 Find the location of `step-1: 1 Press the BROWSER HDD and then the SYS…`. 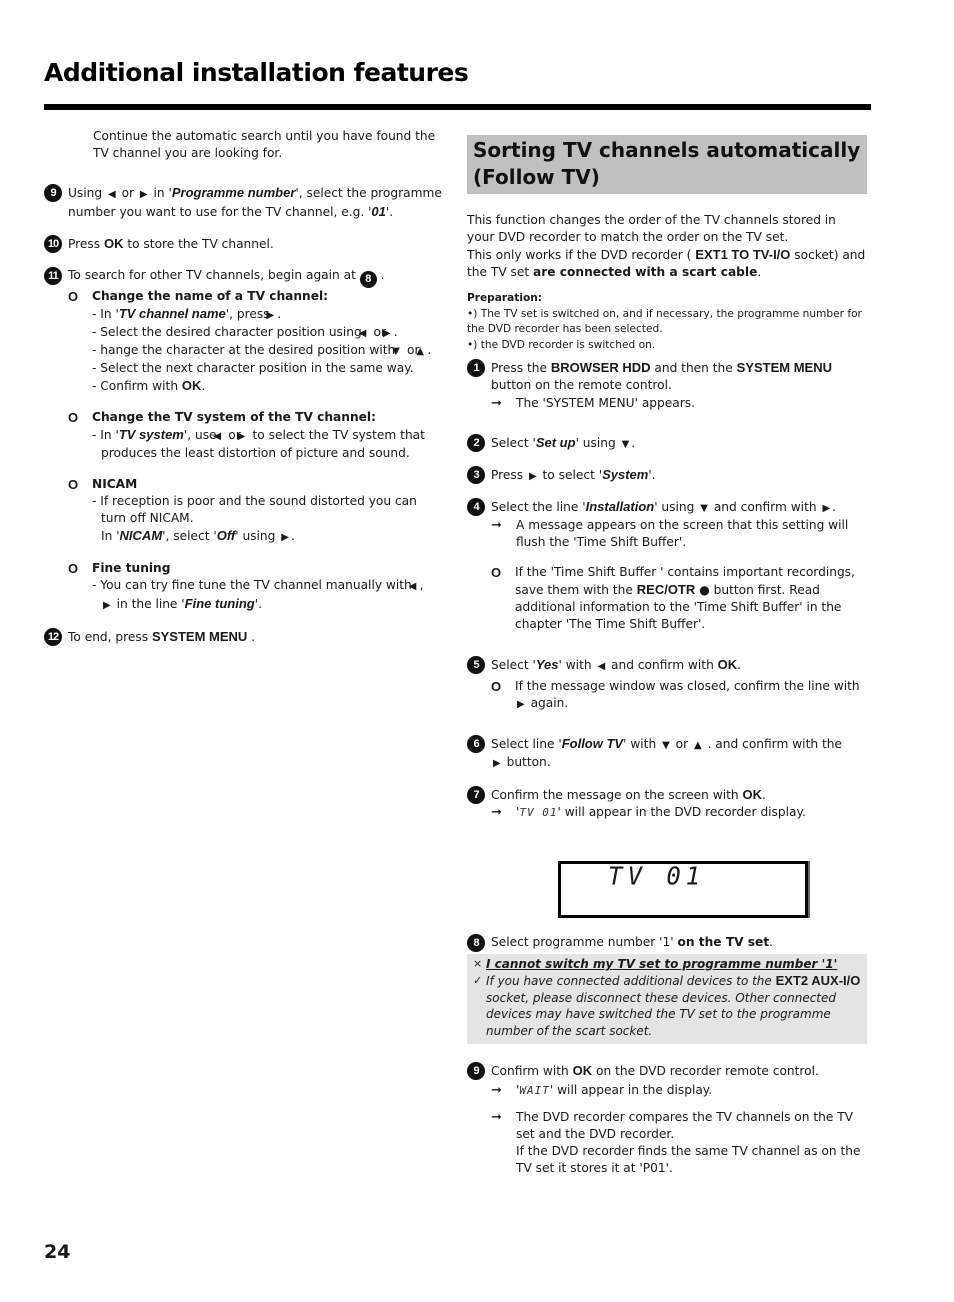

step-1: 1 Press the BROWSER HDD and then the SYS… is located at coordinates (667, 385).